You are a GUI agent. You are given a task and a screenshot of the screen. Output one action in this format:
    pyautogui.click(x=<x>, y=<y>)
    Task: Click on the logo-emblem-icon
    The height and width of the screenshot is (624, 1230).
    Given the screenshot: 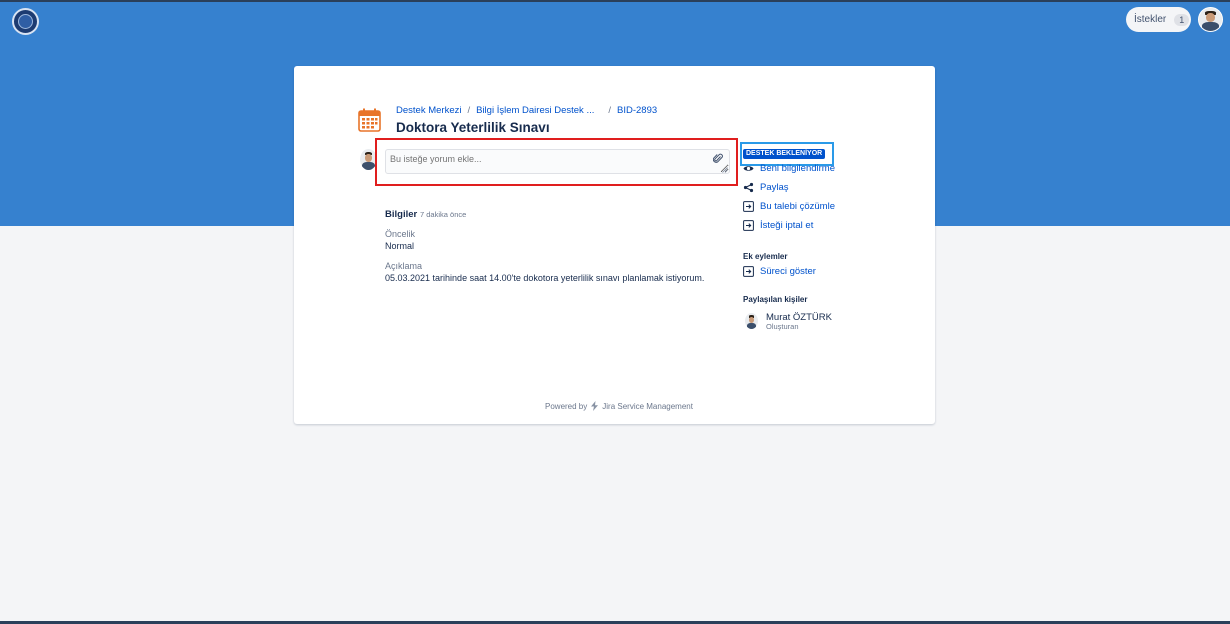 What is the action you would take?
    pyautogui.click(x=25, y=21)
    